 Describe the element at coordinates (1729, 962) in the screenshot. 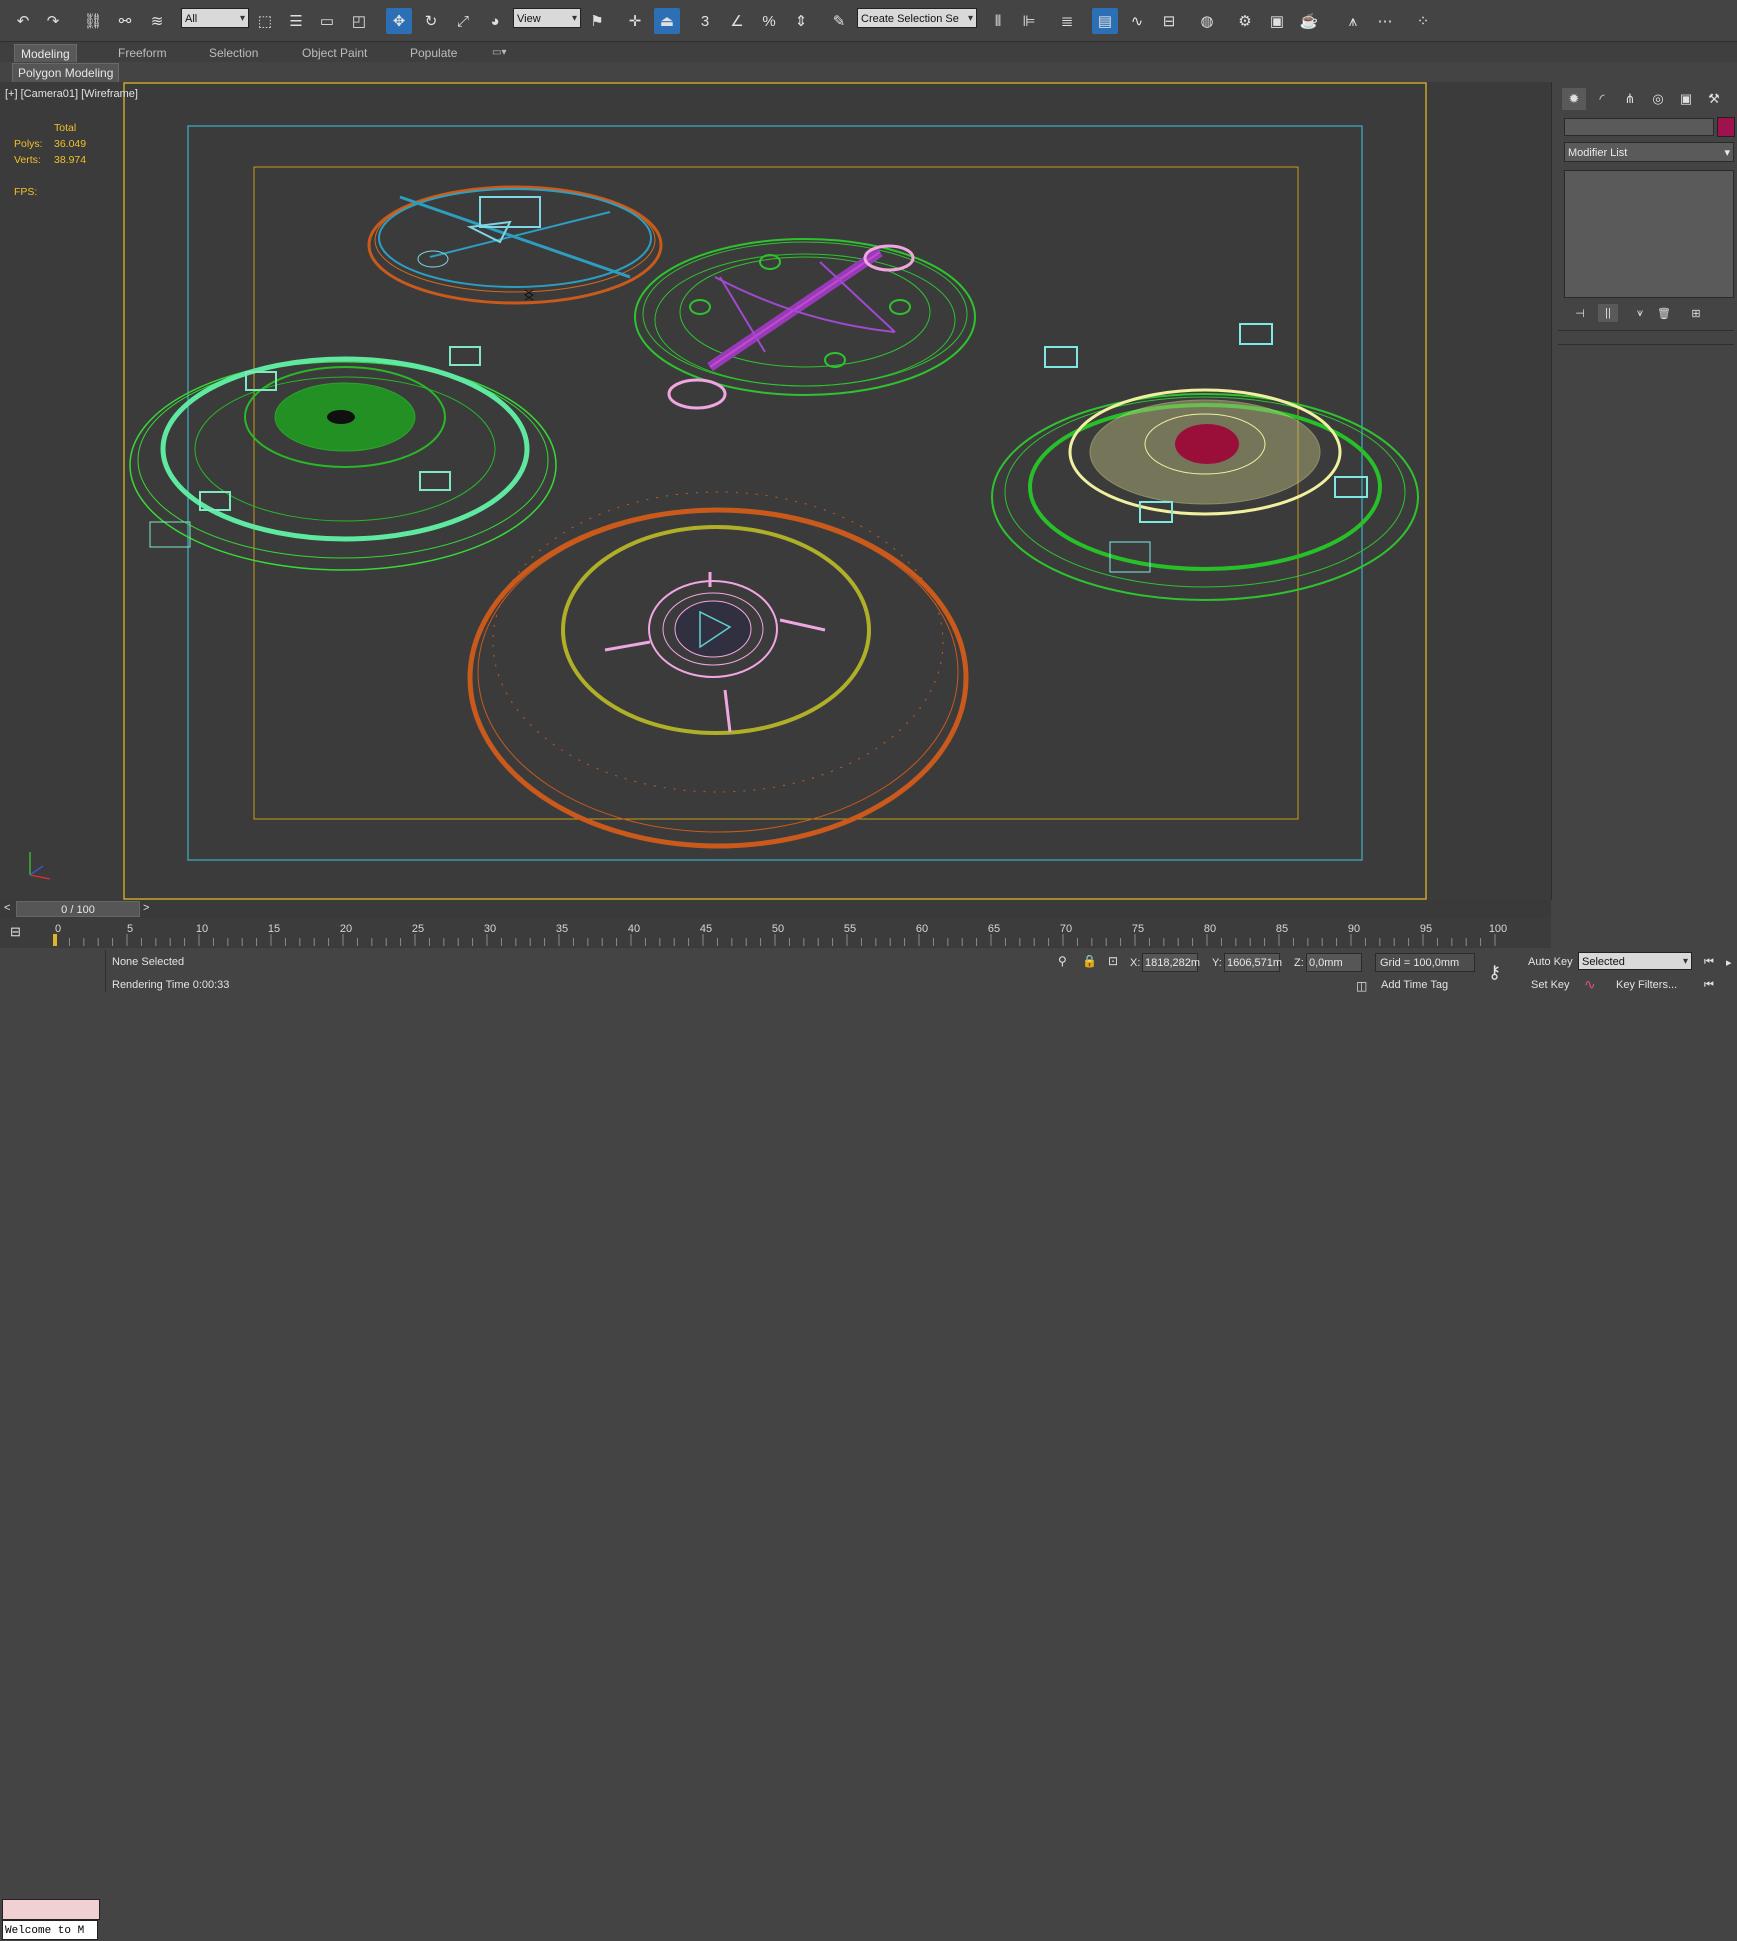

I see `play-icon: ▸` at that location.